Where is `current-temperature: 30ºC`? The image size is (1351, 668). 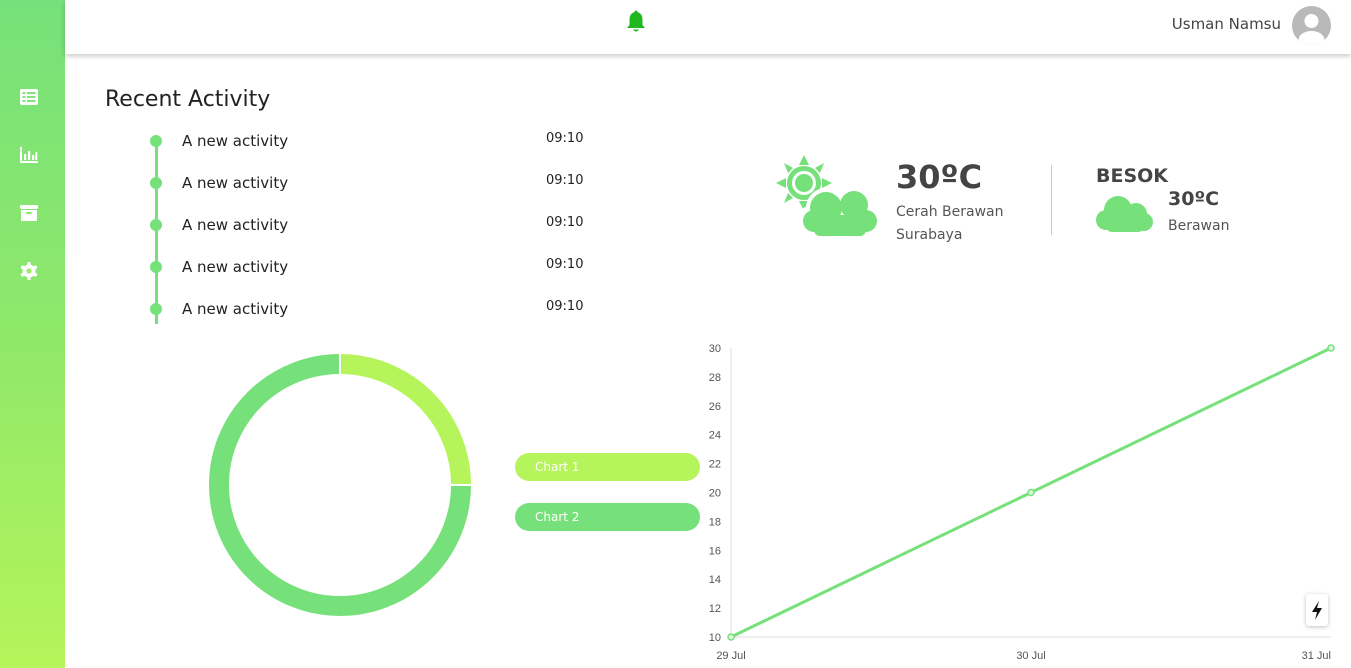
current-temperature: 30ºC is located at coordinates (939, 177).